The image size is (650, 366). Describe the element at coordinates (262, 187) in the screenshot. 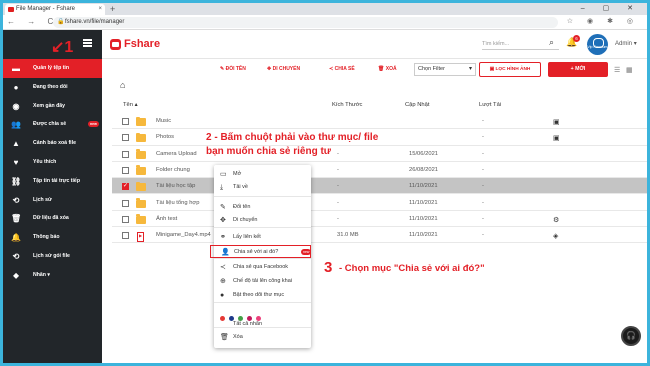

I see `menu-item: ⤓ Tải về` at that location.